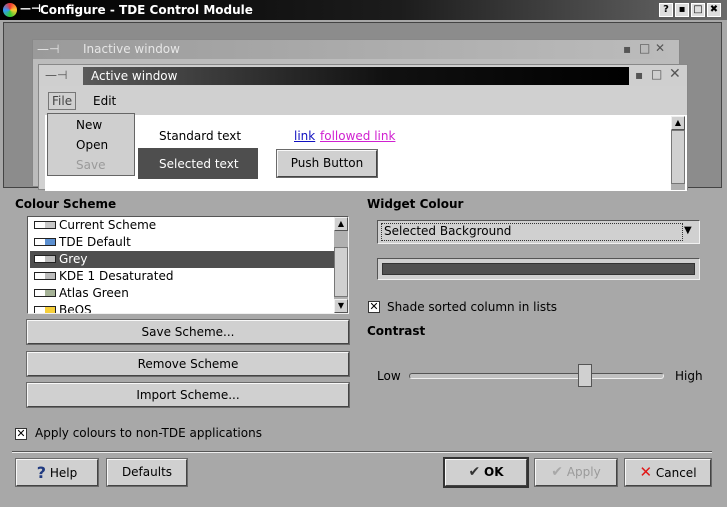  Describe the element at coordinates (200, 136) in the screenshot. I see `standard-text: Standard text` at that location.